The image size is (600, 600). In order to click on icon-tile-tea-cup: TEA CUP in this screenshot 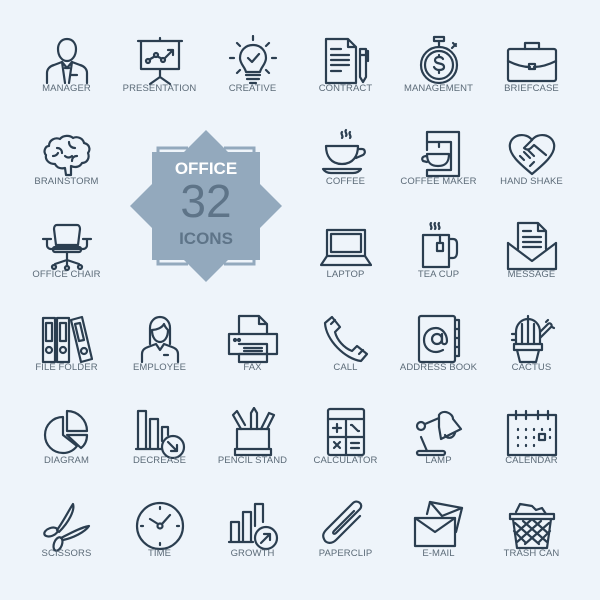, I will do `click(438, 257)`.